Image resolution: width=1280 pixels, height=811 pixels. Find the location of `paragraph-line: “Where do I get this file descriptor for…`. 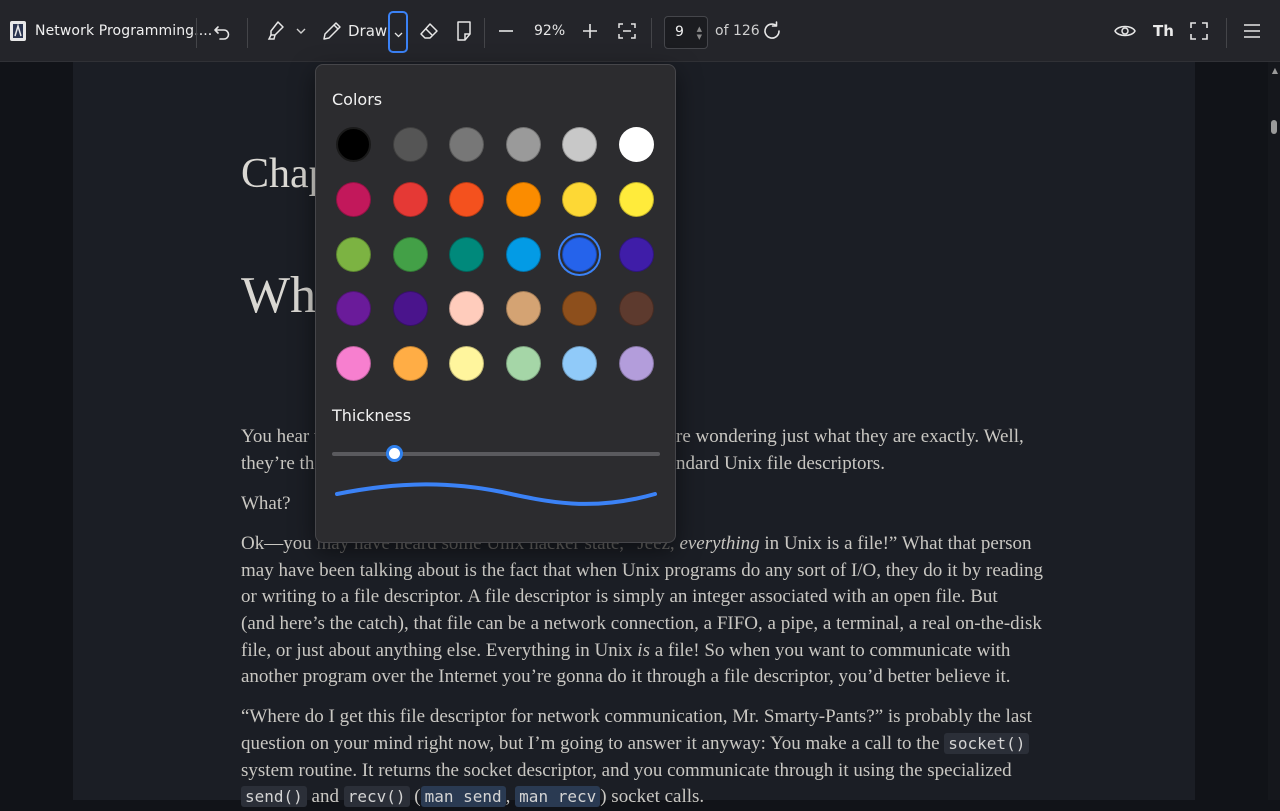

paragraph-line: “Where do I get this file descriptor for… is located at coordinates (636, 716).